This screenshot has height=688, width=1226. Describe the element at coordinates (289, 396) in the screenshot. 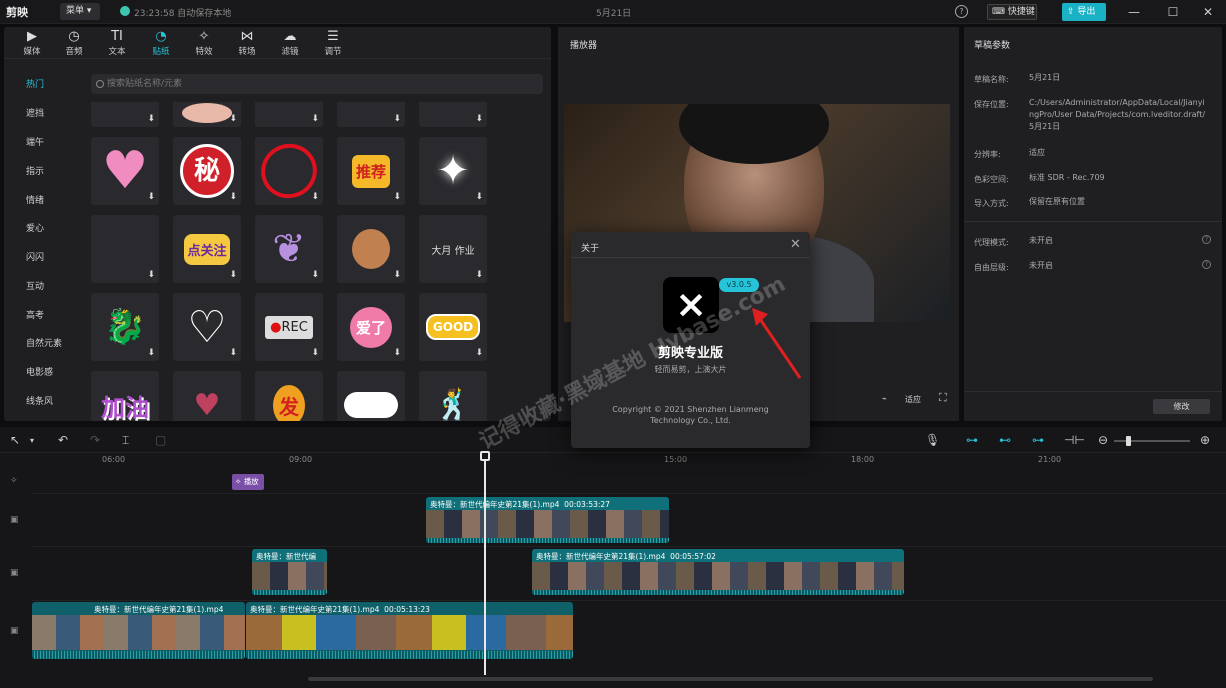

I see `sticker-item: 发` at that location.